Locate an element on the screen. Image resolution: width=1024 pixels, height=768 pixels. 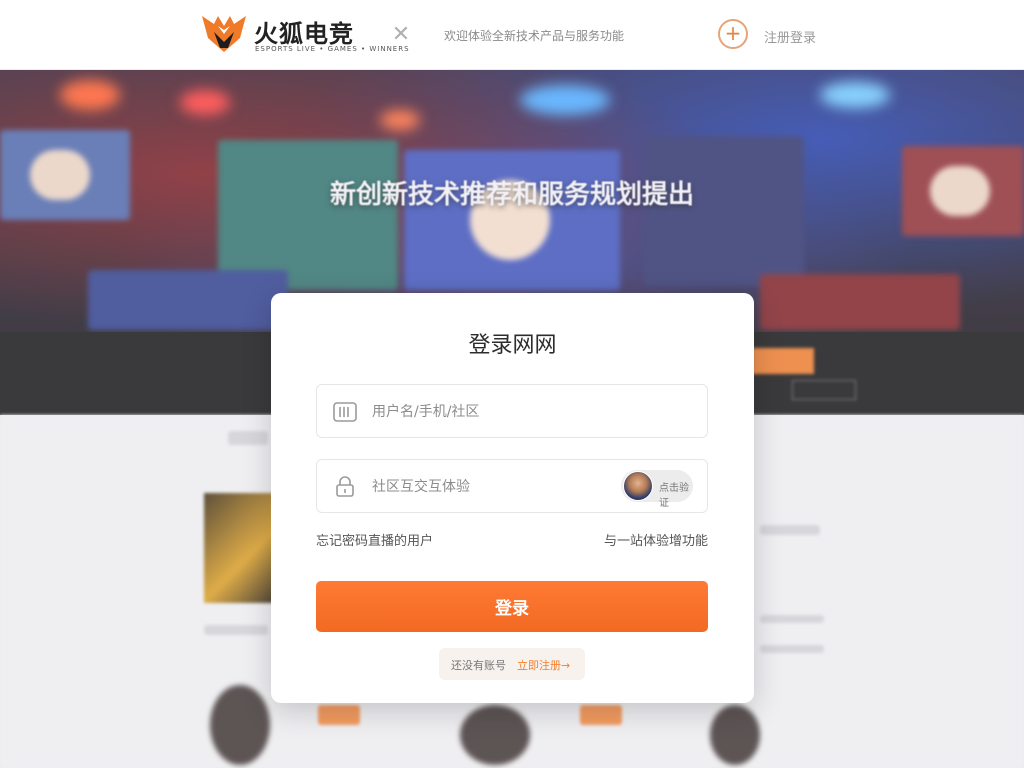
quick-login-link: 与一站体验增功能 is located at coordinates (656, 539).